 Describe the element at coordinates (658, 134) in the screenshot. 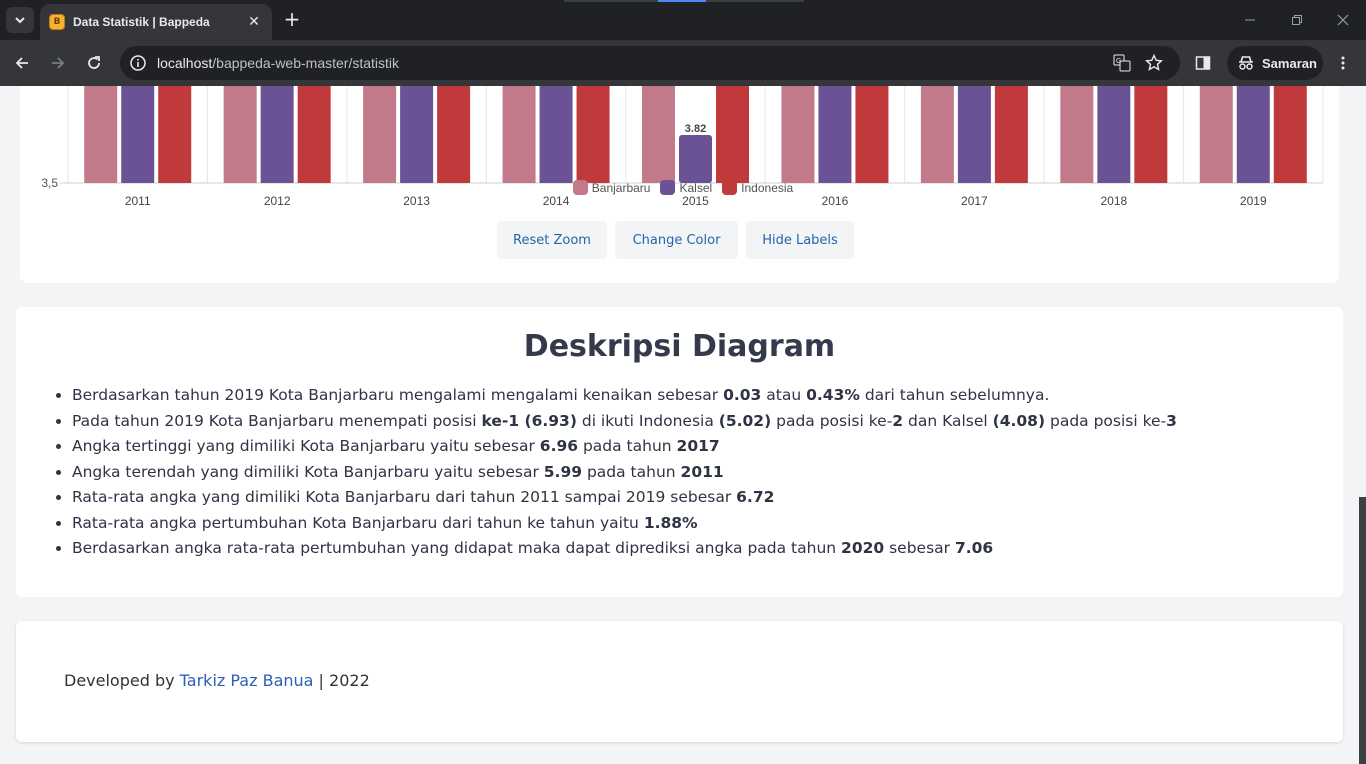

I see `bar-banjarbaru-2015` at that location.